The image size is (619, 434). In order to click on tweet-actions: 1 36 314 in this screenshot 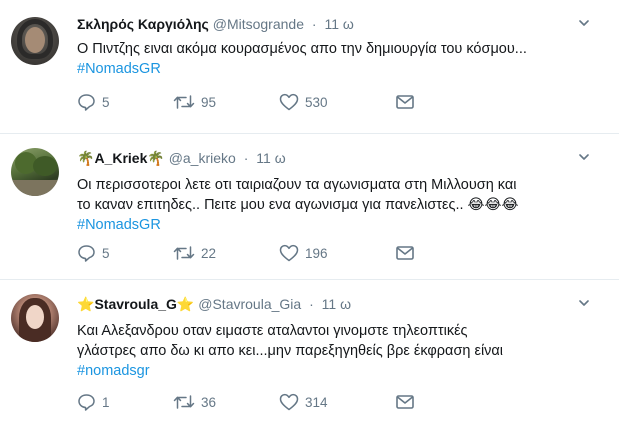, I will do `click(307, 402)`.